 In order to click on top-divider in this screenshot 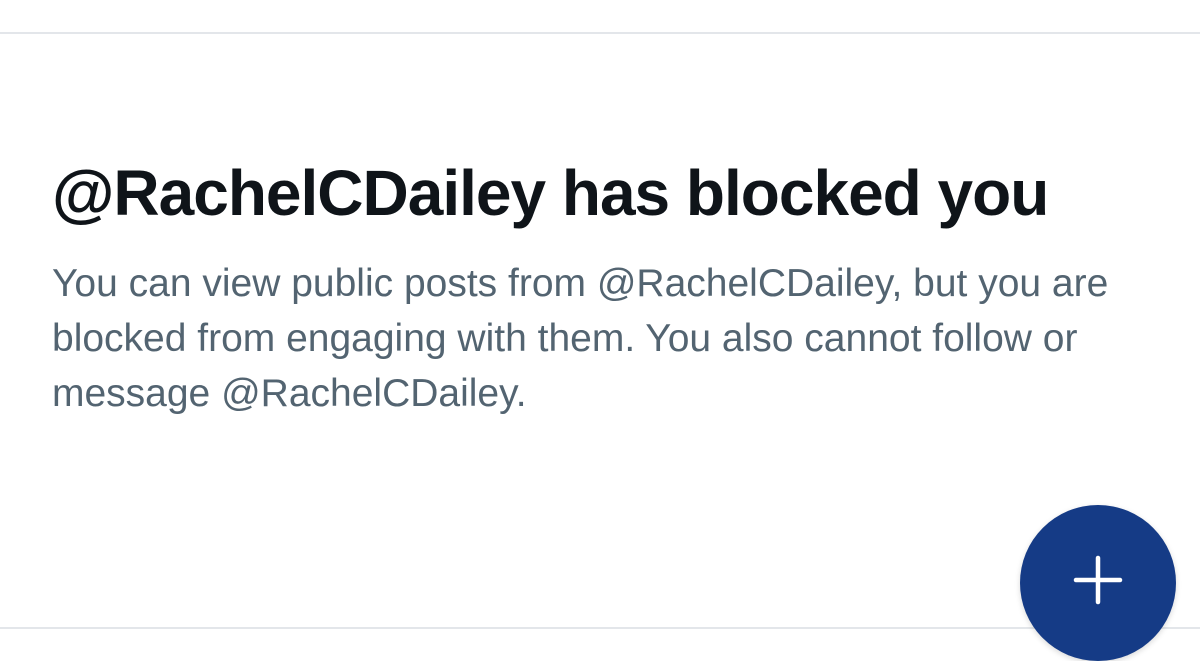, I will do `click(600, 33)`.